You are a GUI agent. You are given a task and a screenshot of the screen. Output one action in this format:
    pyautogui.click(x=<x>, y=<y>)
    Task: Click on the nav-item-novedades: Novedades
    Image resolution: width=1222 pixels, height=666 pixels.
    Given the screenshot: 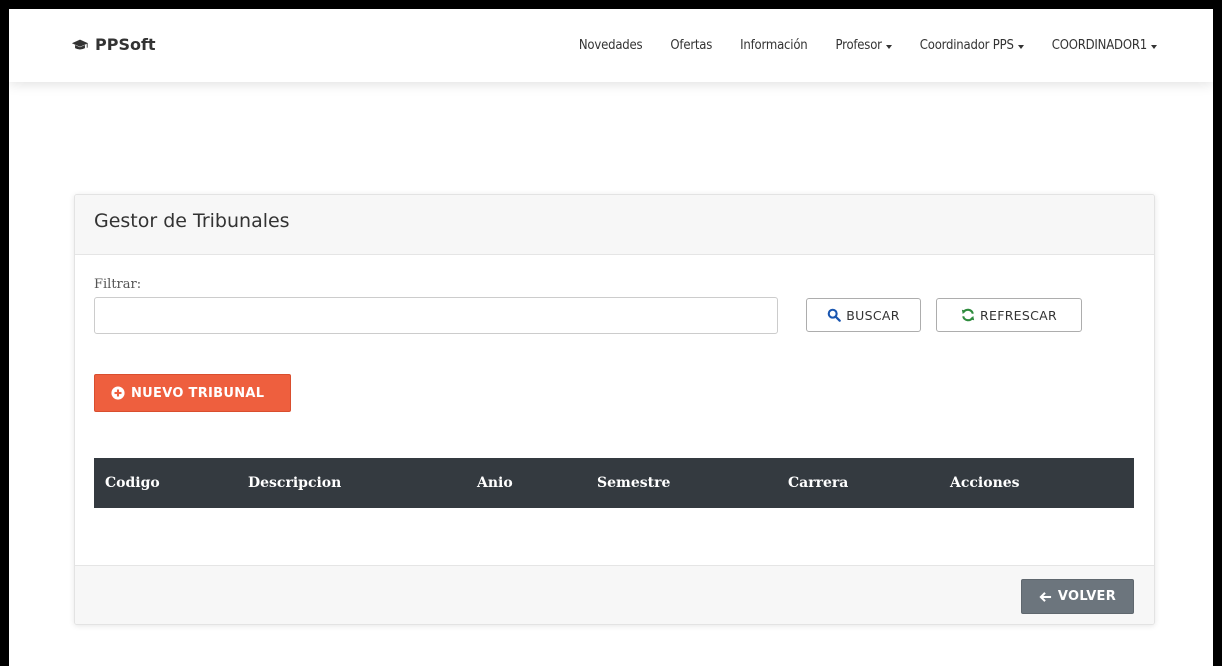 What is the action you would take?
    pyautogui.click(x=611, y=45)
    